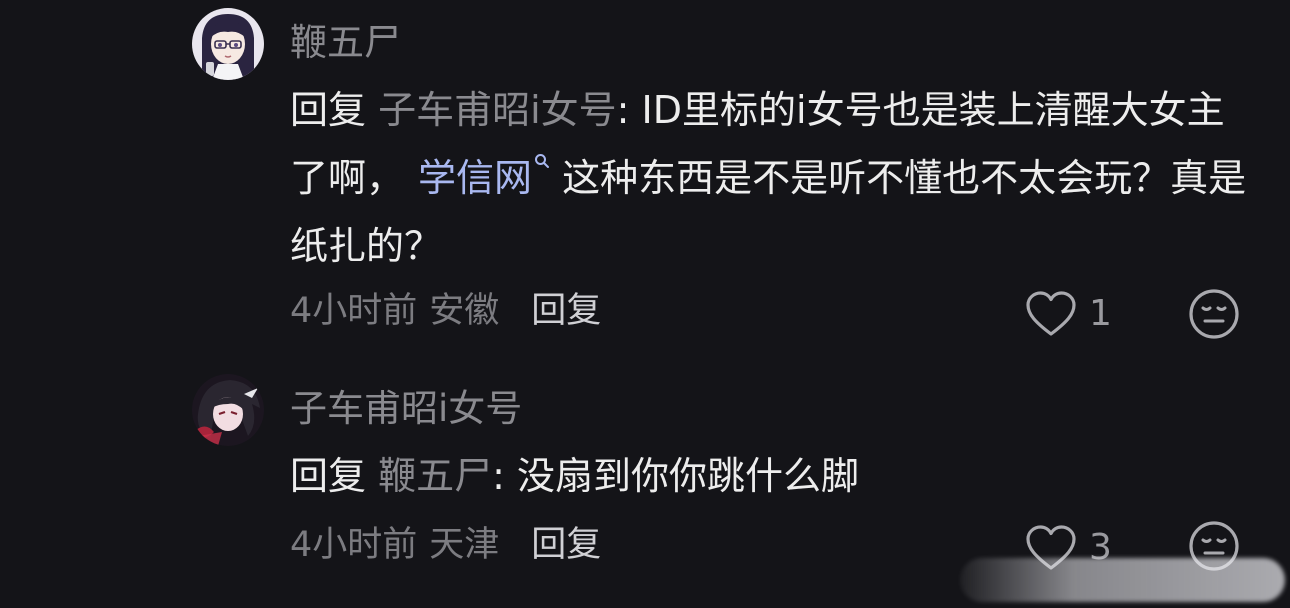 This screenshot has width=1290, height=608. Describe the element at coordinates (1122, 580) in the screenshot. I see `blurred-watermark` at that location.